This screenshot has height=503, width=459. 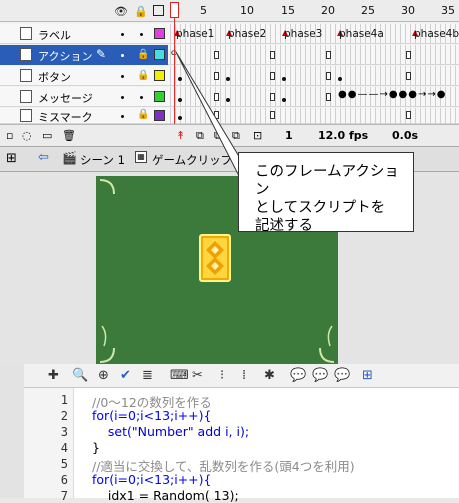 I want to click on collapse-selection-icon: ⁞, so click(x=244, y=375).